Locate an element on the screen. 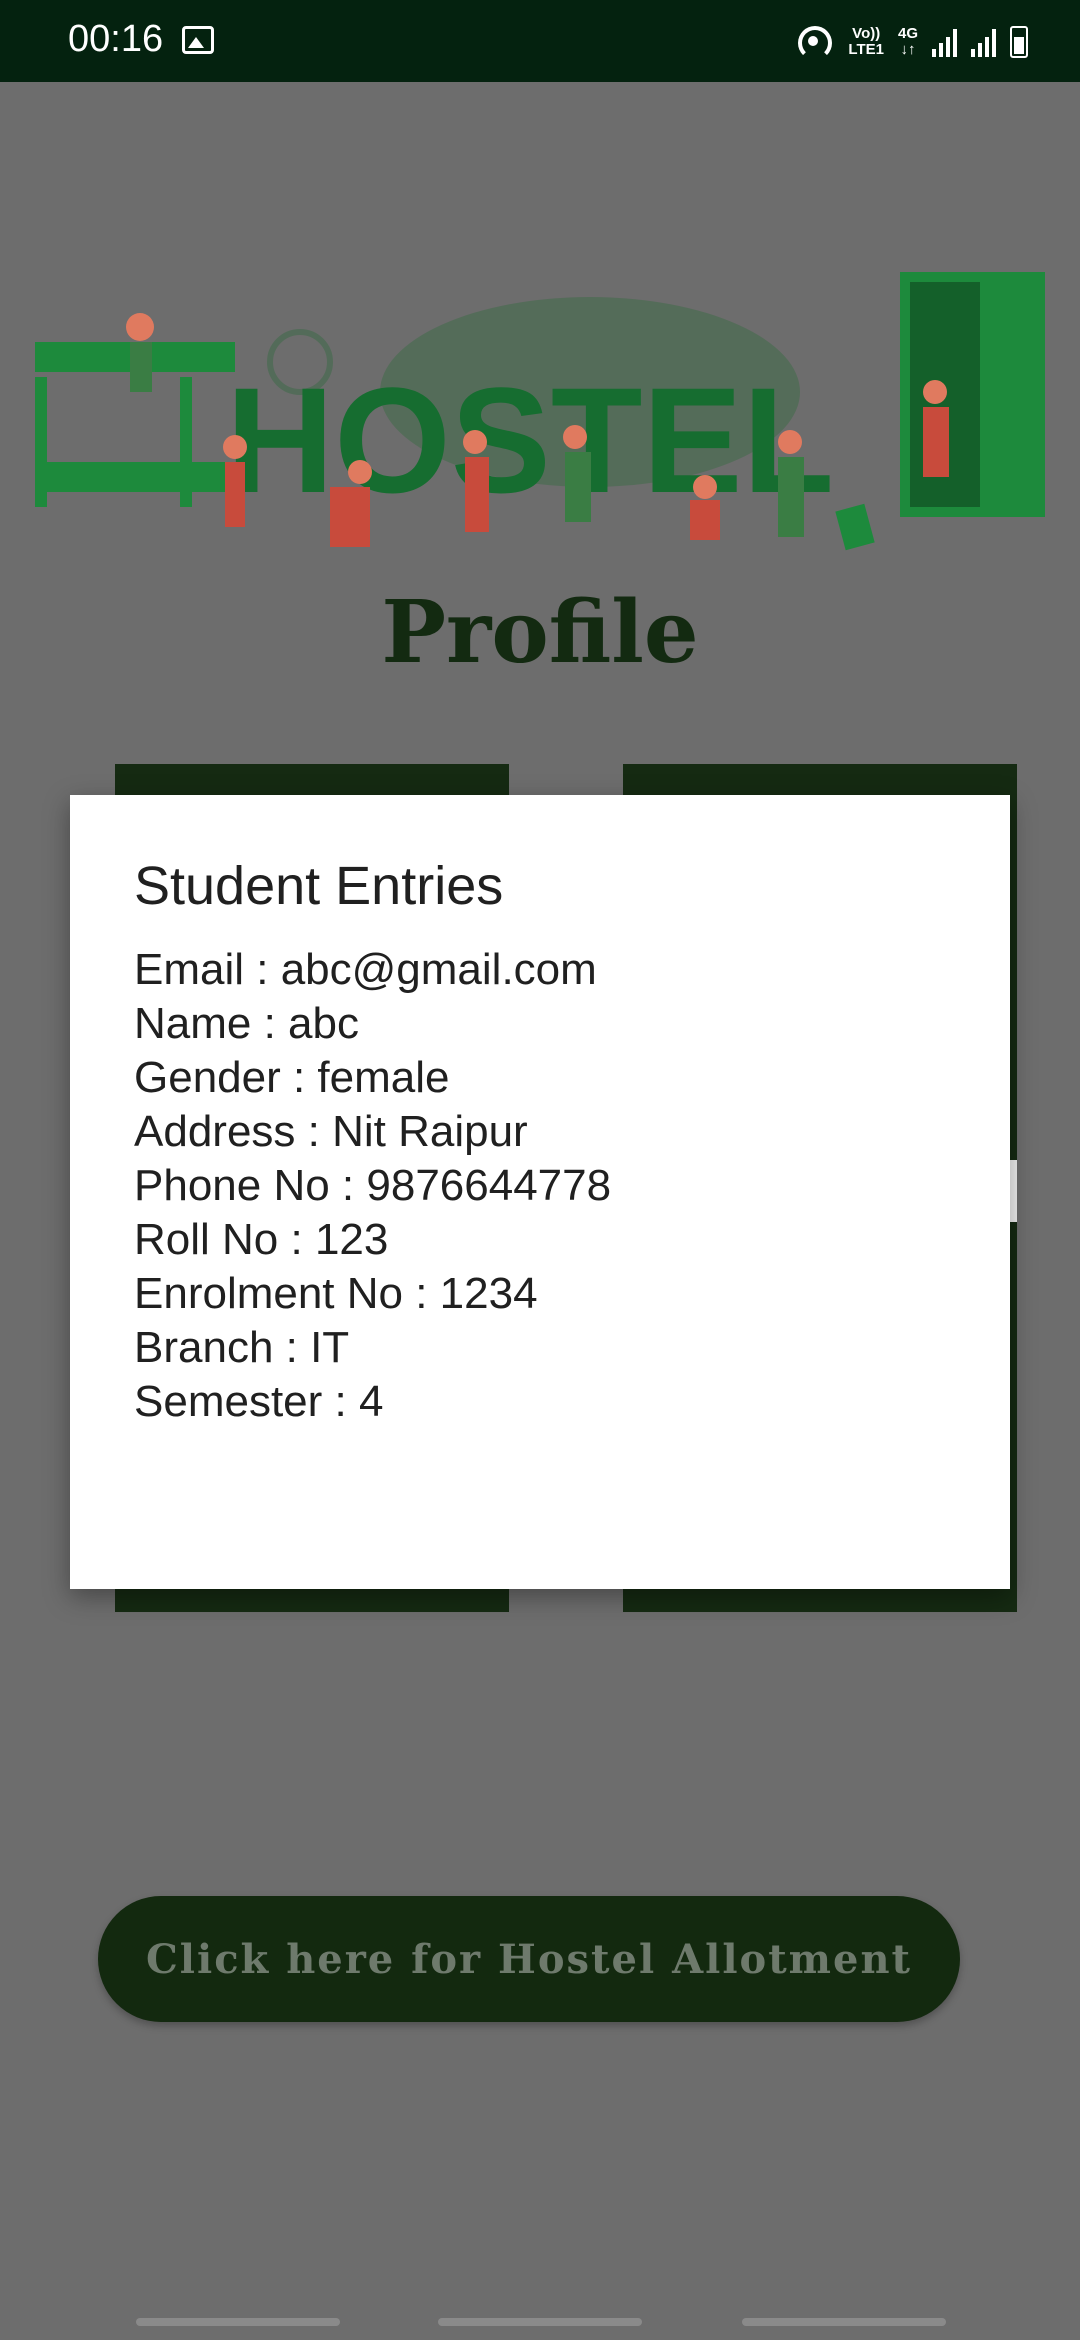 The height and width of the screenshot is (2340, 1080). battery-icon is located at coordinates (1019, 42).